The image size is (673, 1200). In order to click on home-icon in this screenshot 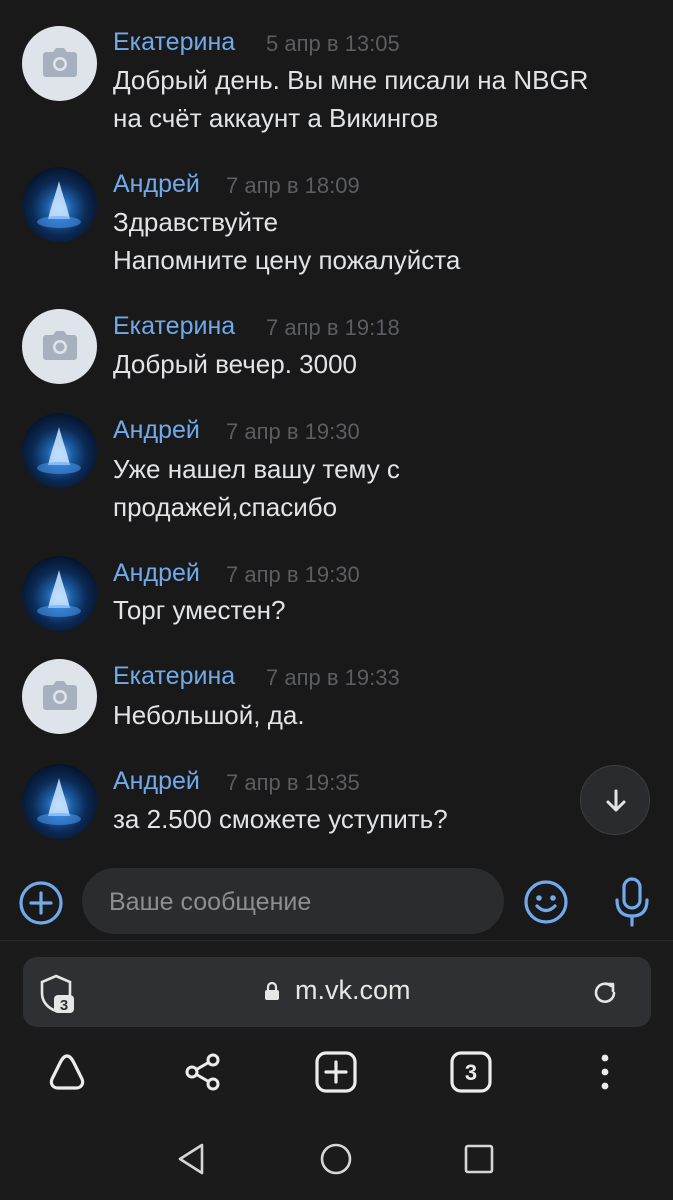, I will do `click(336, 1159)`.